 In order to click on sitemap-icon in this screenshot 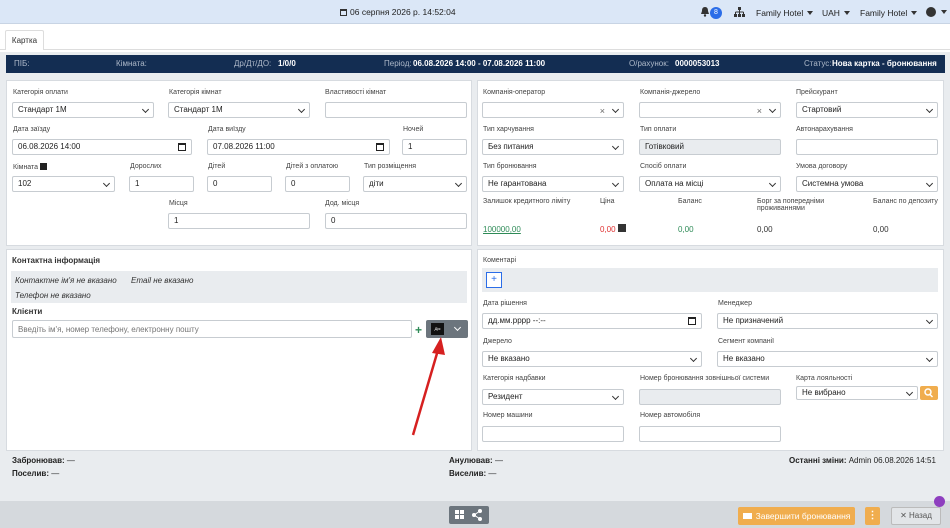, I will do `click(739, 12)`.